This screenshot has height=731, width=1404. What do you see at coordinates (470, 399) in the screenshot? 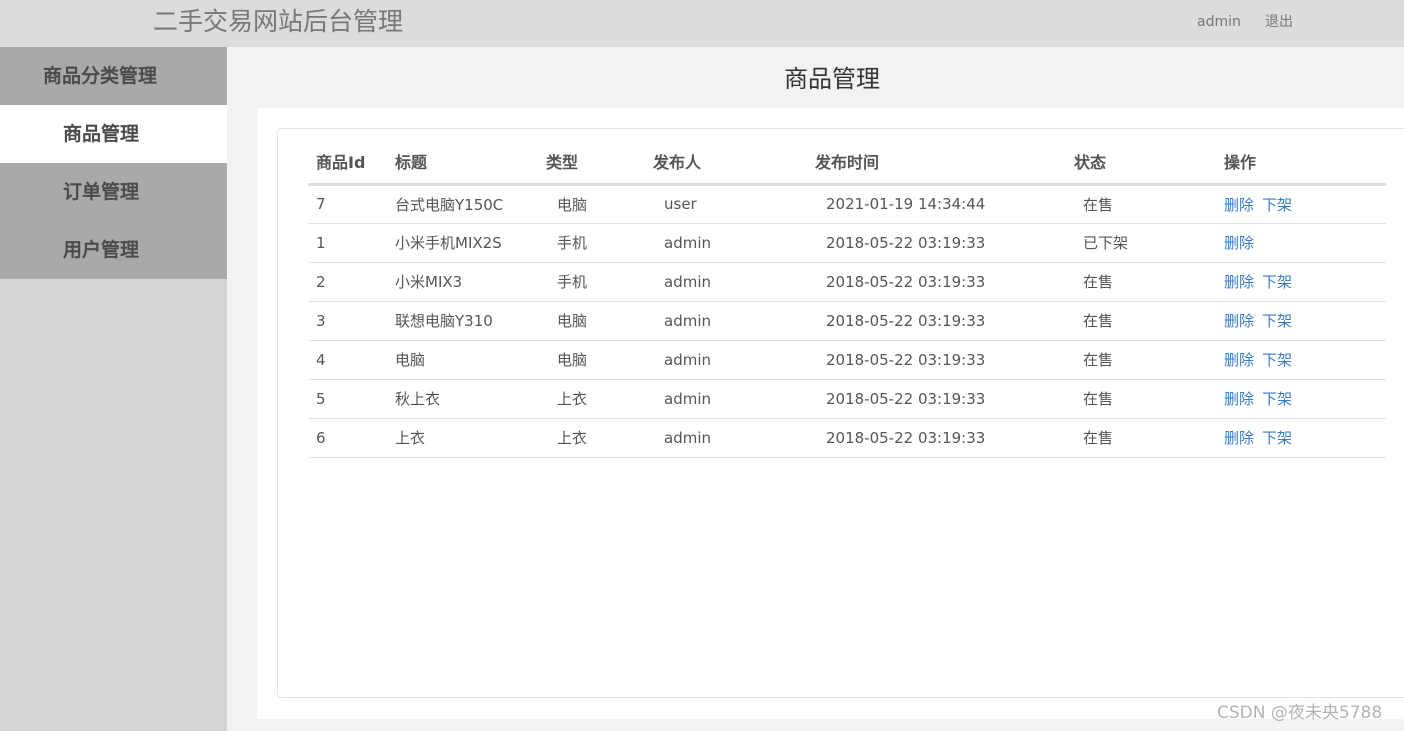
I see `cell-title: 秋上衣` at bounding box center [470, 399].